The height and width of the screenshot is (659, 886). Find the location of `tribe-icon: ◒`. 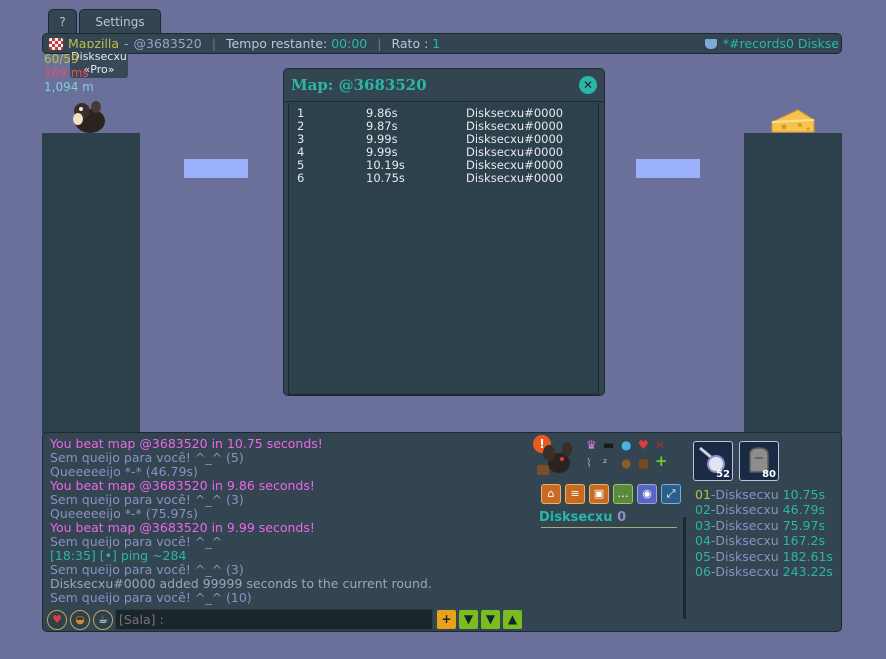

tribe-icon: ◒ is located at coordinates (80, 620).